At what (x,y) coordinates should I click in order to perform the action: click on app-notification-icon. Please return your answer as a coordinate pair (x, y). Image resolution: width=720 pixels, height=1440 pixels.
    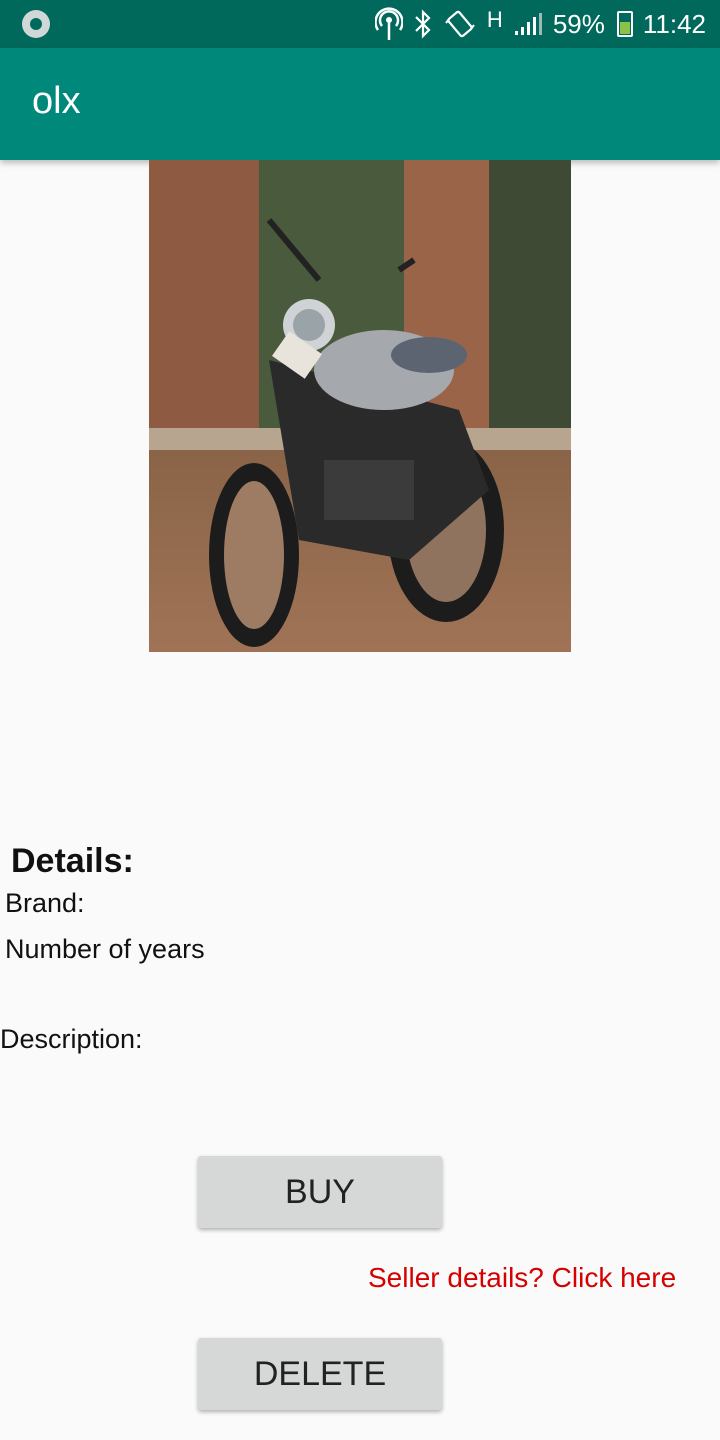
    Looking at the image, I should click on (36, 24).